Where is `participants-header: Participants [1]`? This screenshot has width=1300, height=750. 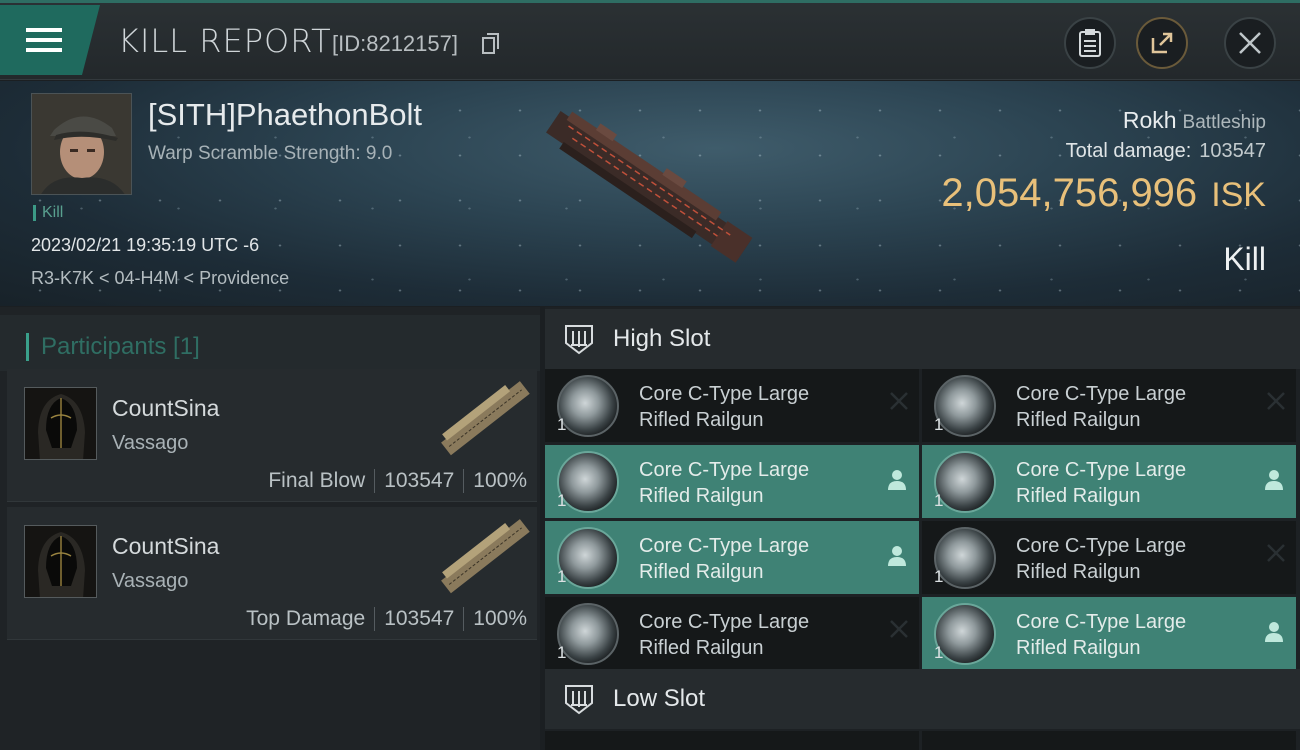
participants-header: Participants [1] is located at coordinates (270, 343).